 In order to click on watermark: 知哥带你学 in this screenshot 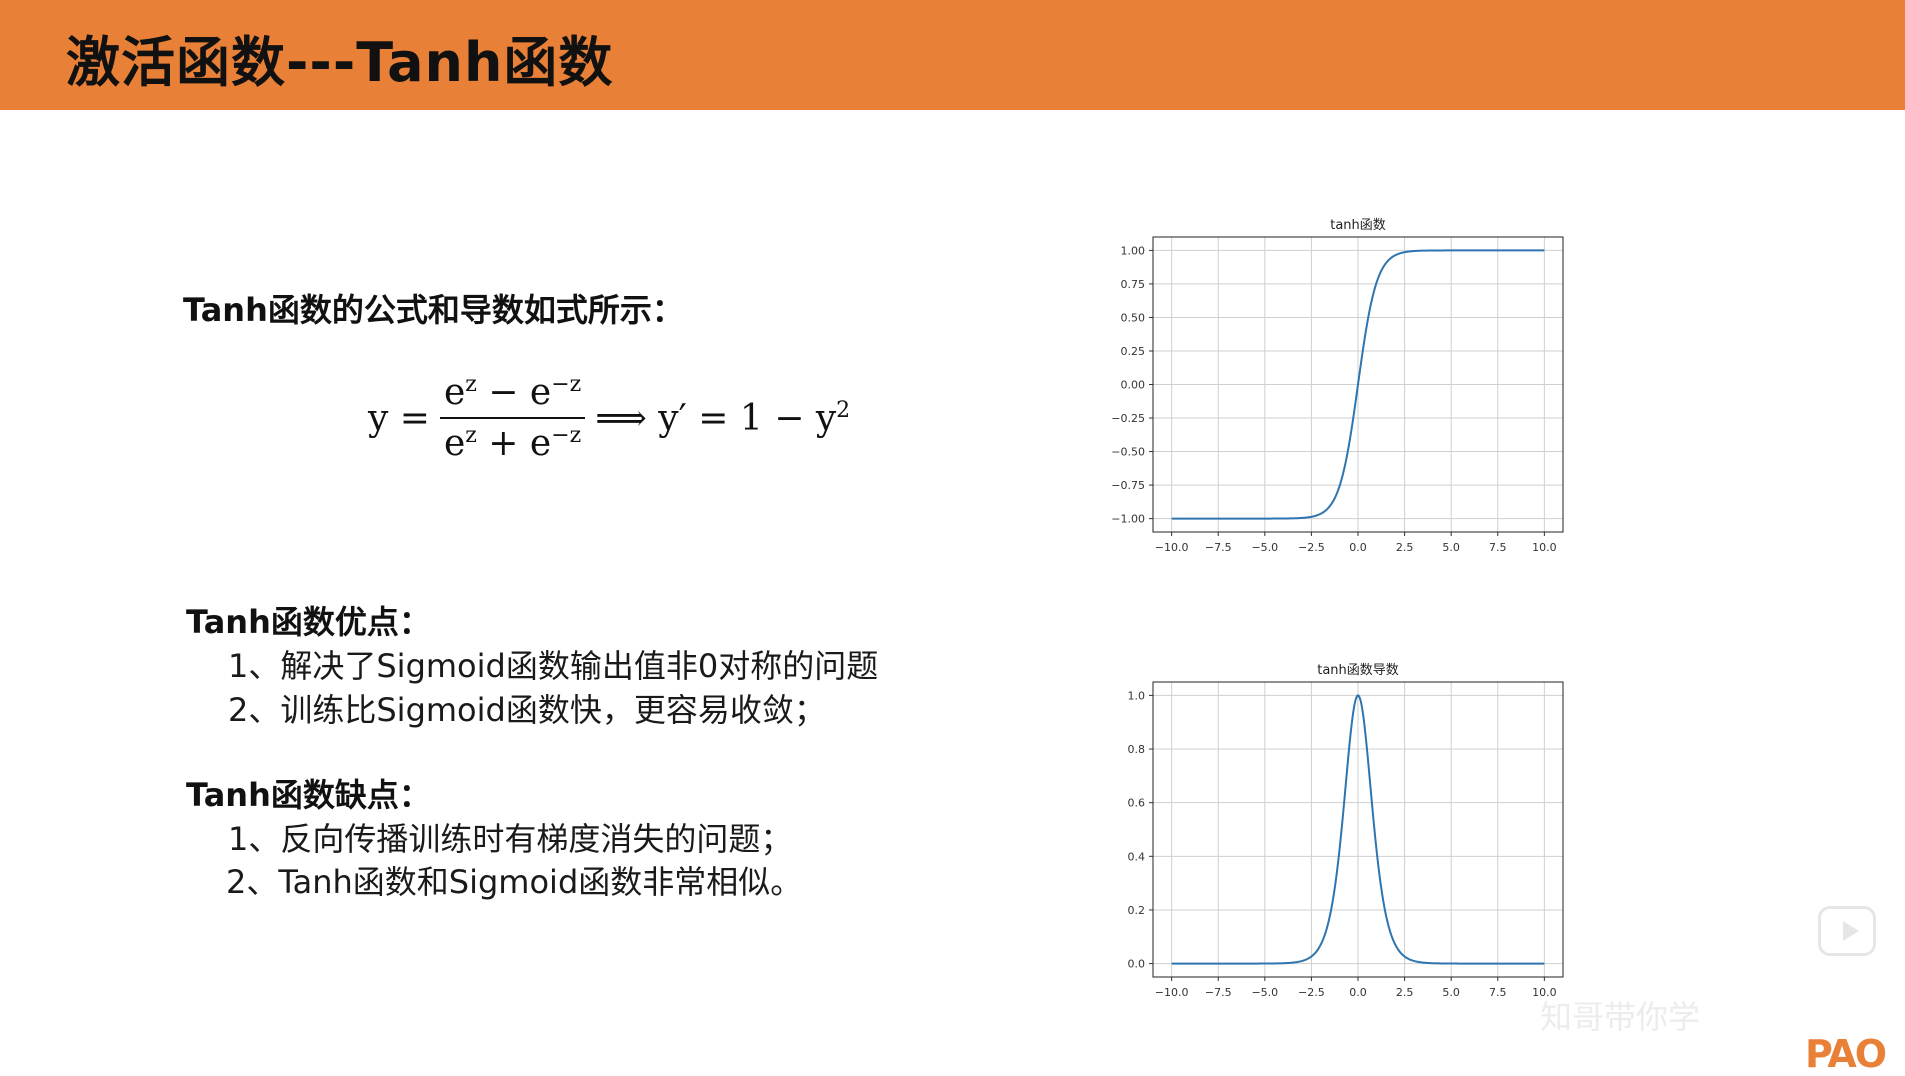, I will do `click(1620, 1017)`.